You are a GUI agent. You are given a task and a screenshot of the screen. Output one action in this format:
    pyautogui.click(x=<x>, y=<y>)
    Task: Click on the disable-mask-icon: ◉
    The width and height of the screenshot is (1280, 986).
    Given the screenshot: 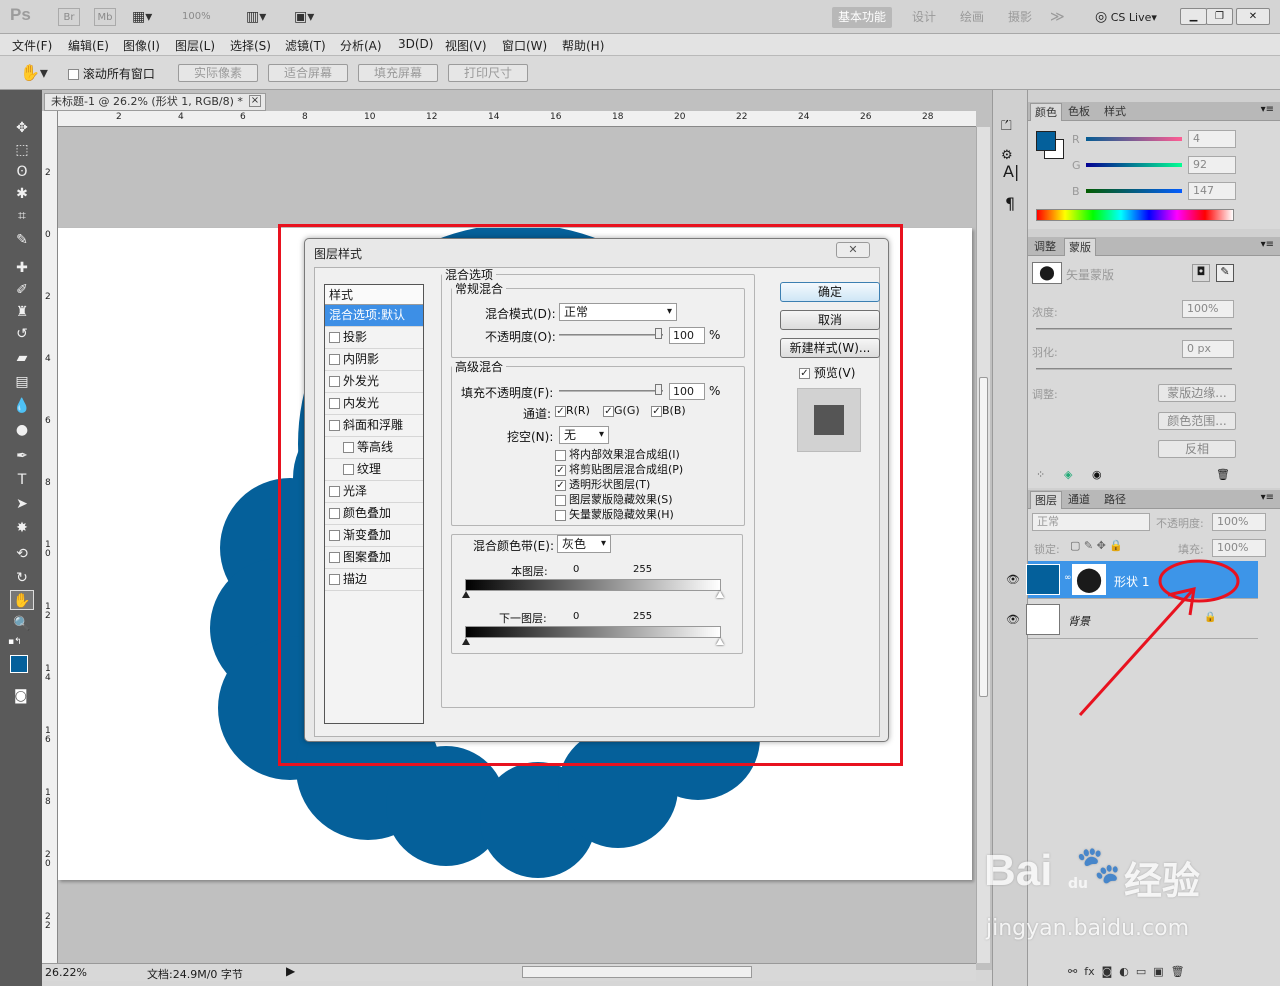 What is the action you would take?
    pyautogui.click(x=1097, y=474)
    